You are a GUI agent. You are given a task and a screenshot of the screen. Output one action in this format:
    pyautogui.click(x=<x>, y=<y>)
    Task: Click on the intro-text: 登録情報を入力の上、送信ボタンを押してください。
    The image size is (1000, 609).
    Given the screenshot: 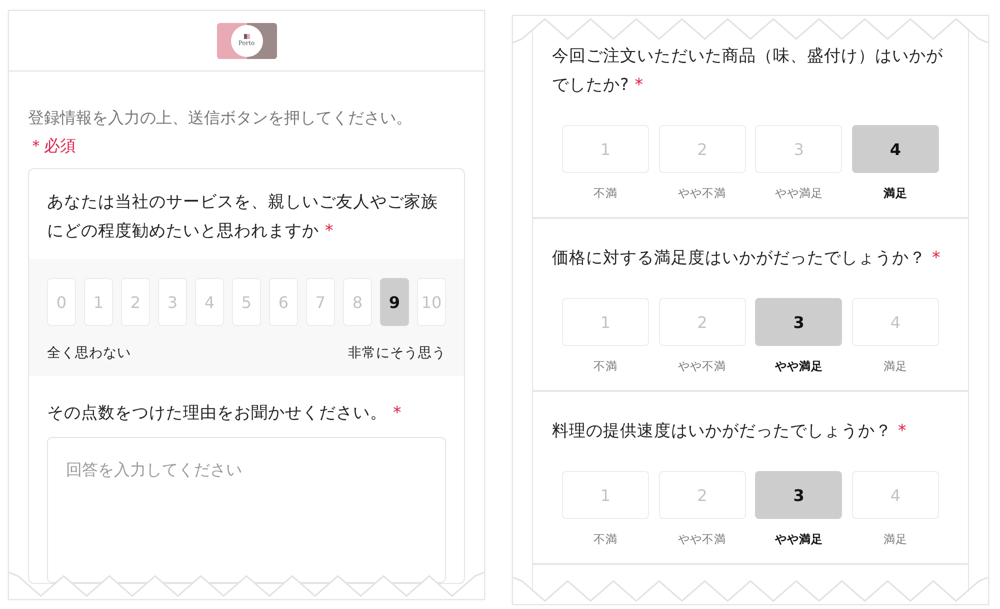 What is the action you would take?
    pyautogui.click(x=220, y=118)
    